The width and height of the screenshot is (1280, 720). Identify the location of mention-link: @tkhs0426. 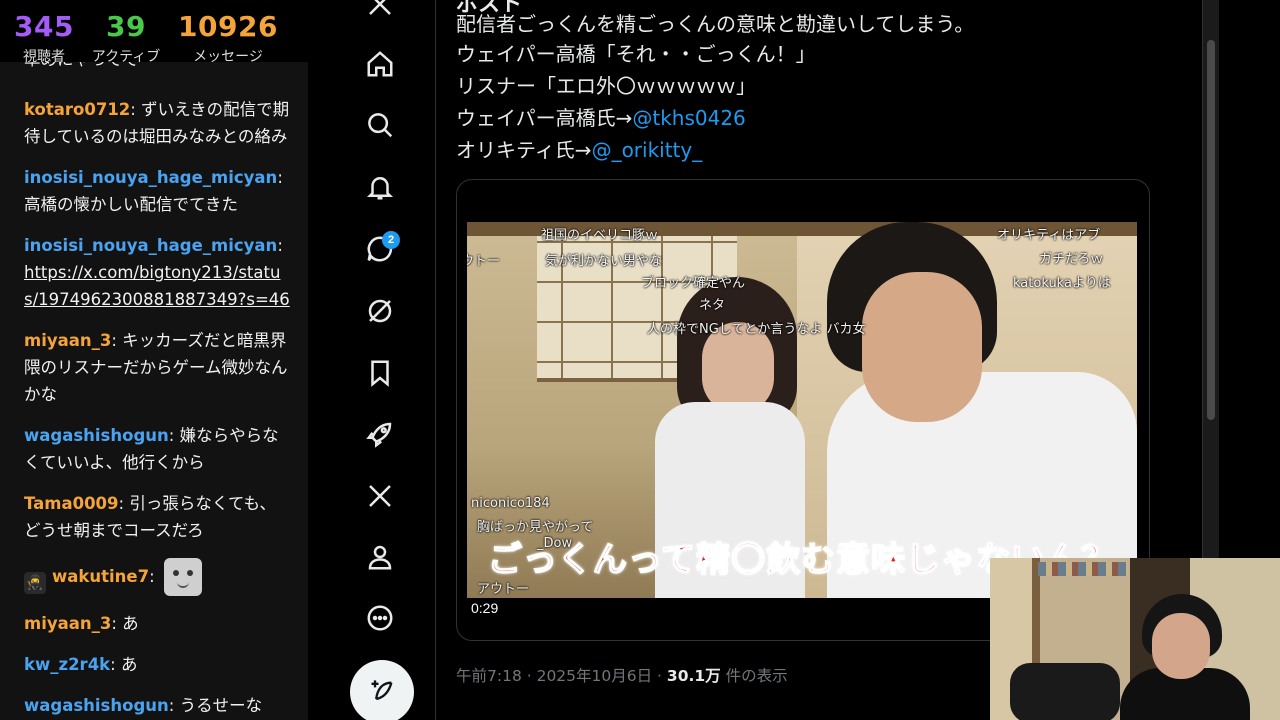
(688, 118).